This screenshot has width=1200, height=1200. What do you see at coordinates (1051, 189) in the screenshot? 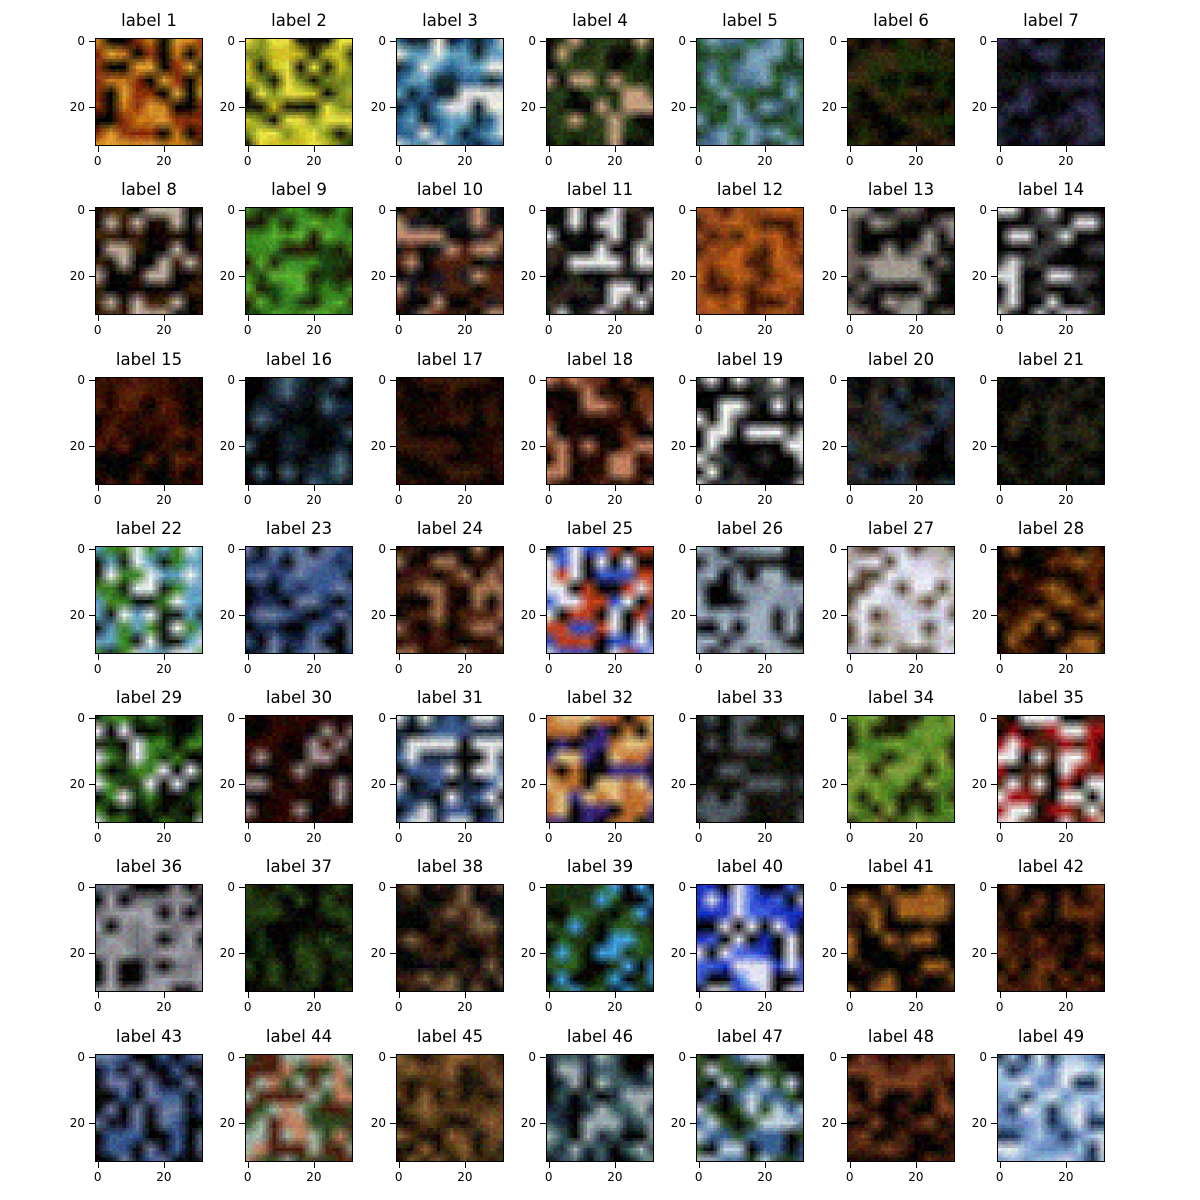
I see `panel-title: label 14` at bounding box center [1051, 189].